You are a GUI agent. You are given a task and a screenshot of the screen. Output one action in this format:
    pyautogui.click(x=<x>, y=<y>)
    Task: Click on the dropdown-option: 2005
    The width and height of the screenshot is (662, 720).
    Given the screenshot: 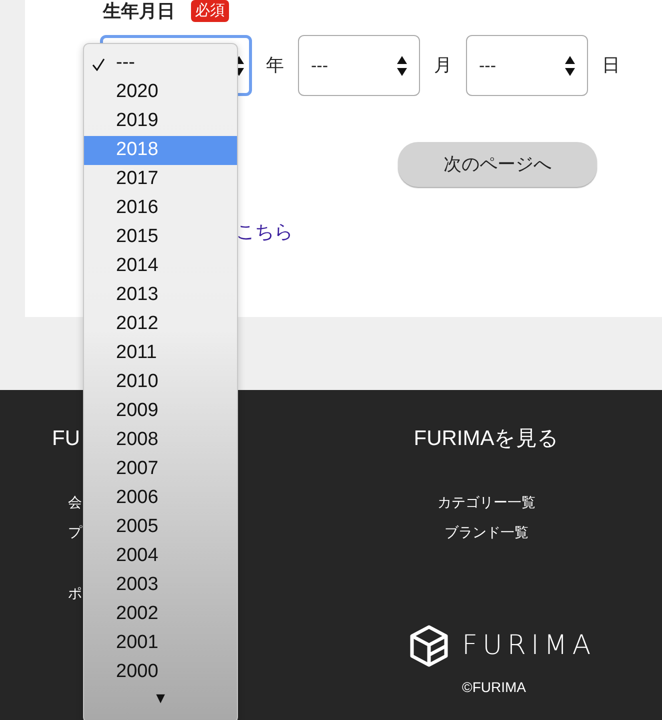 What is the action you would take?
    pyautogui.click(x=160, y=527)
    